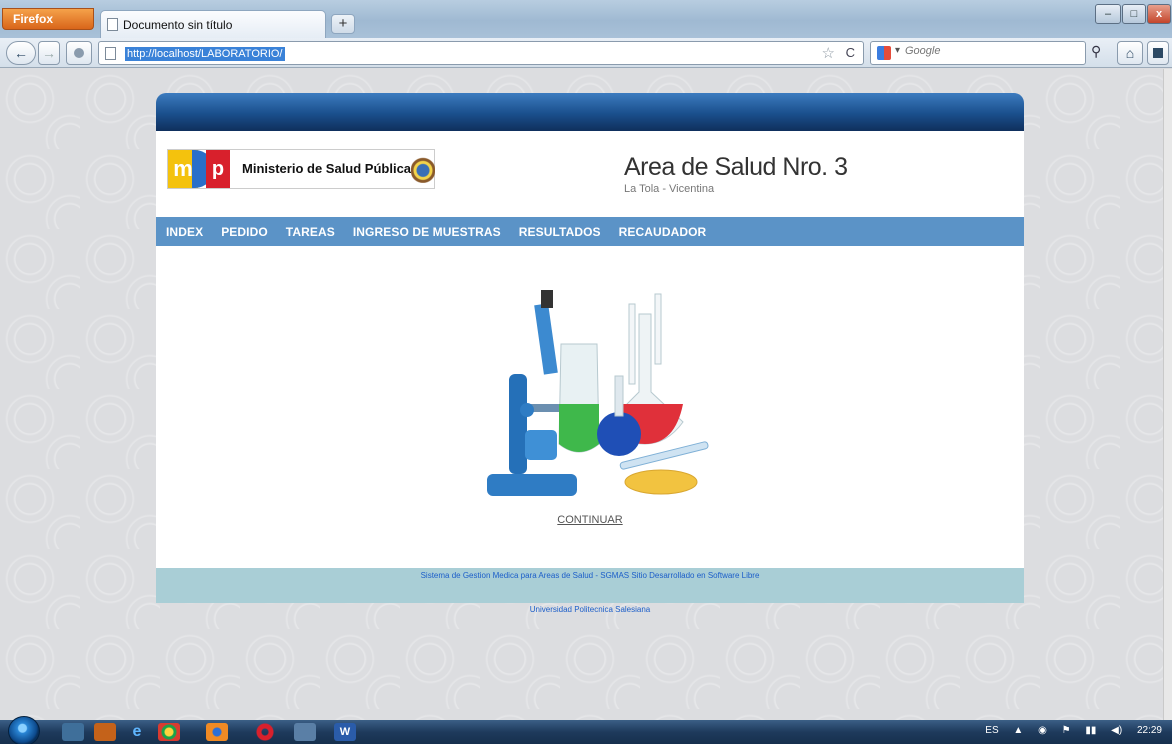 The image size is (1172, 744). I want to click on action-center-icon: ⚑, so click(1066, 730).